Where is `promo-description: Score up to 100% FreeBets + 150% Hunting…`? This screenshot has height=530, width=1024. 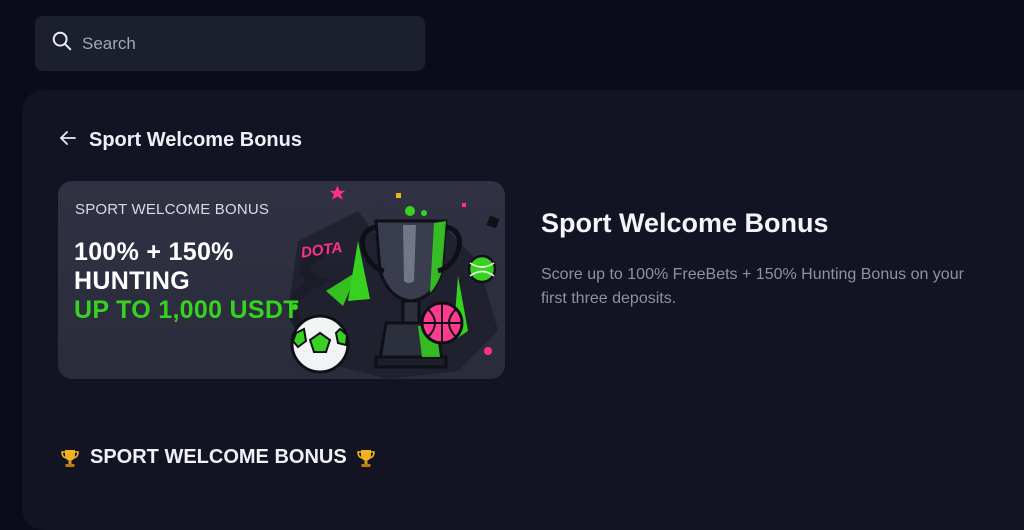 promo-description: Score up to 100% FreeBets + 150% Hunting… is located at coordinates (752, 286).